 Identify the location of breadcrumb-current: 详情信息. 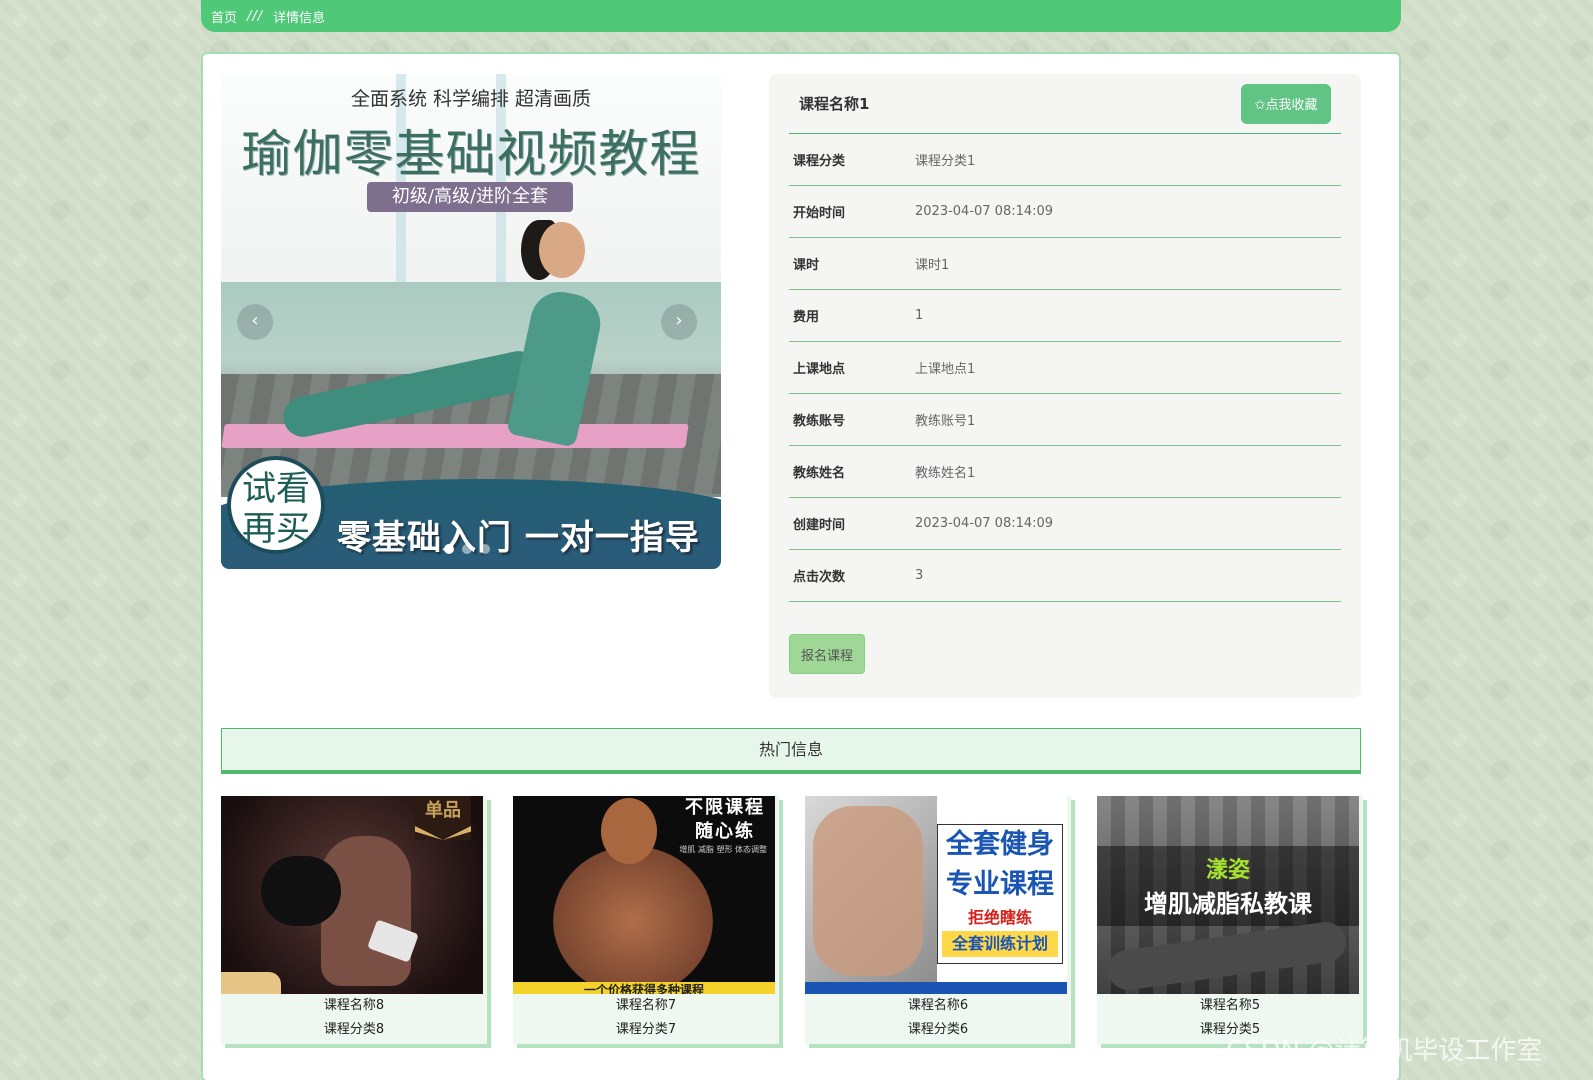
(299, 18).